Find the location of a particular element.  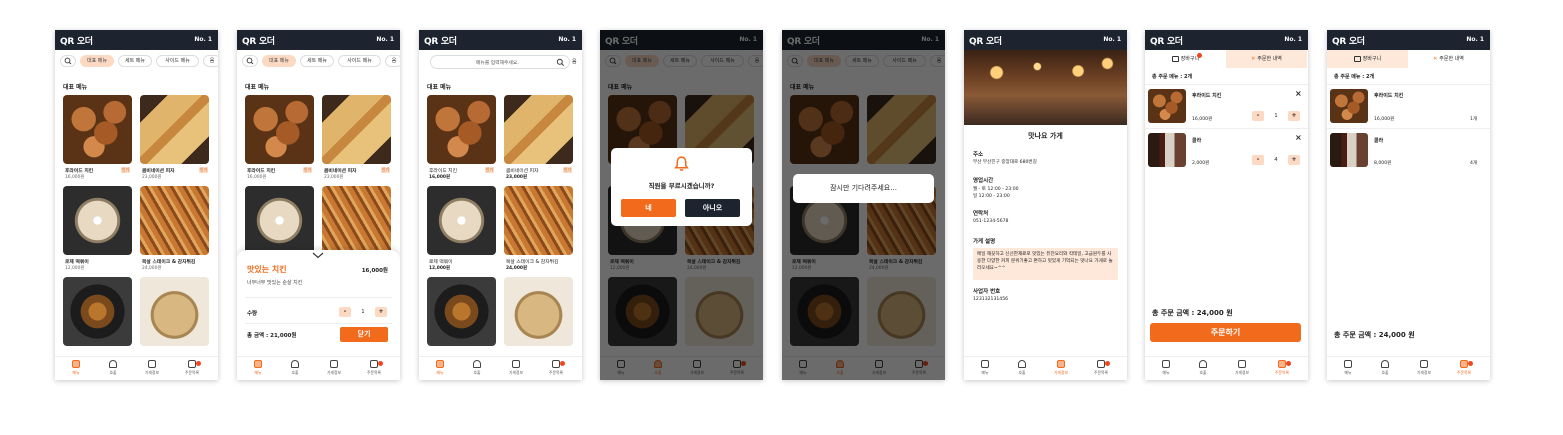

section-title: 대표 메뉴 is located at coordinates (75, 87).